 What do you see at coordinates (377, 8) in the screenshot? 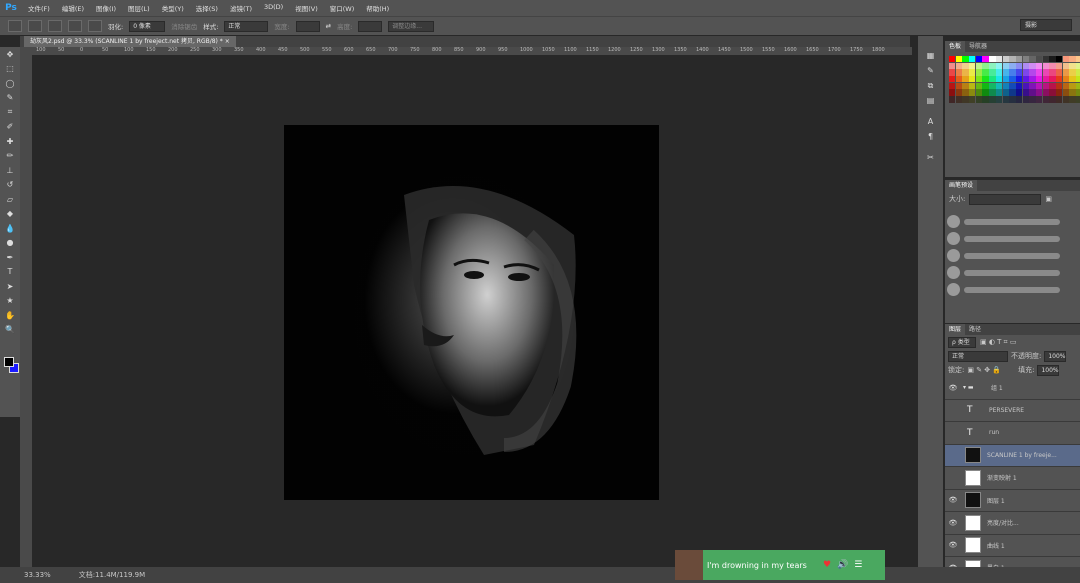
I see `menu-item: 帮助(H)` at bounding box center [377, 8].